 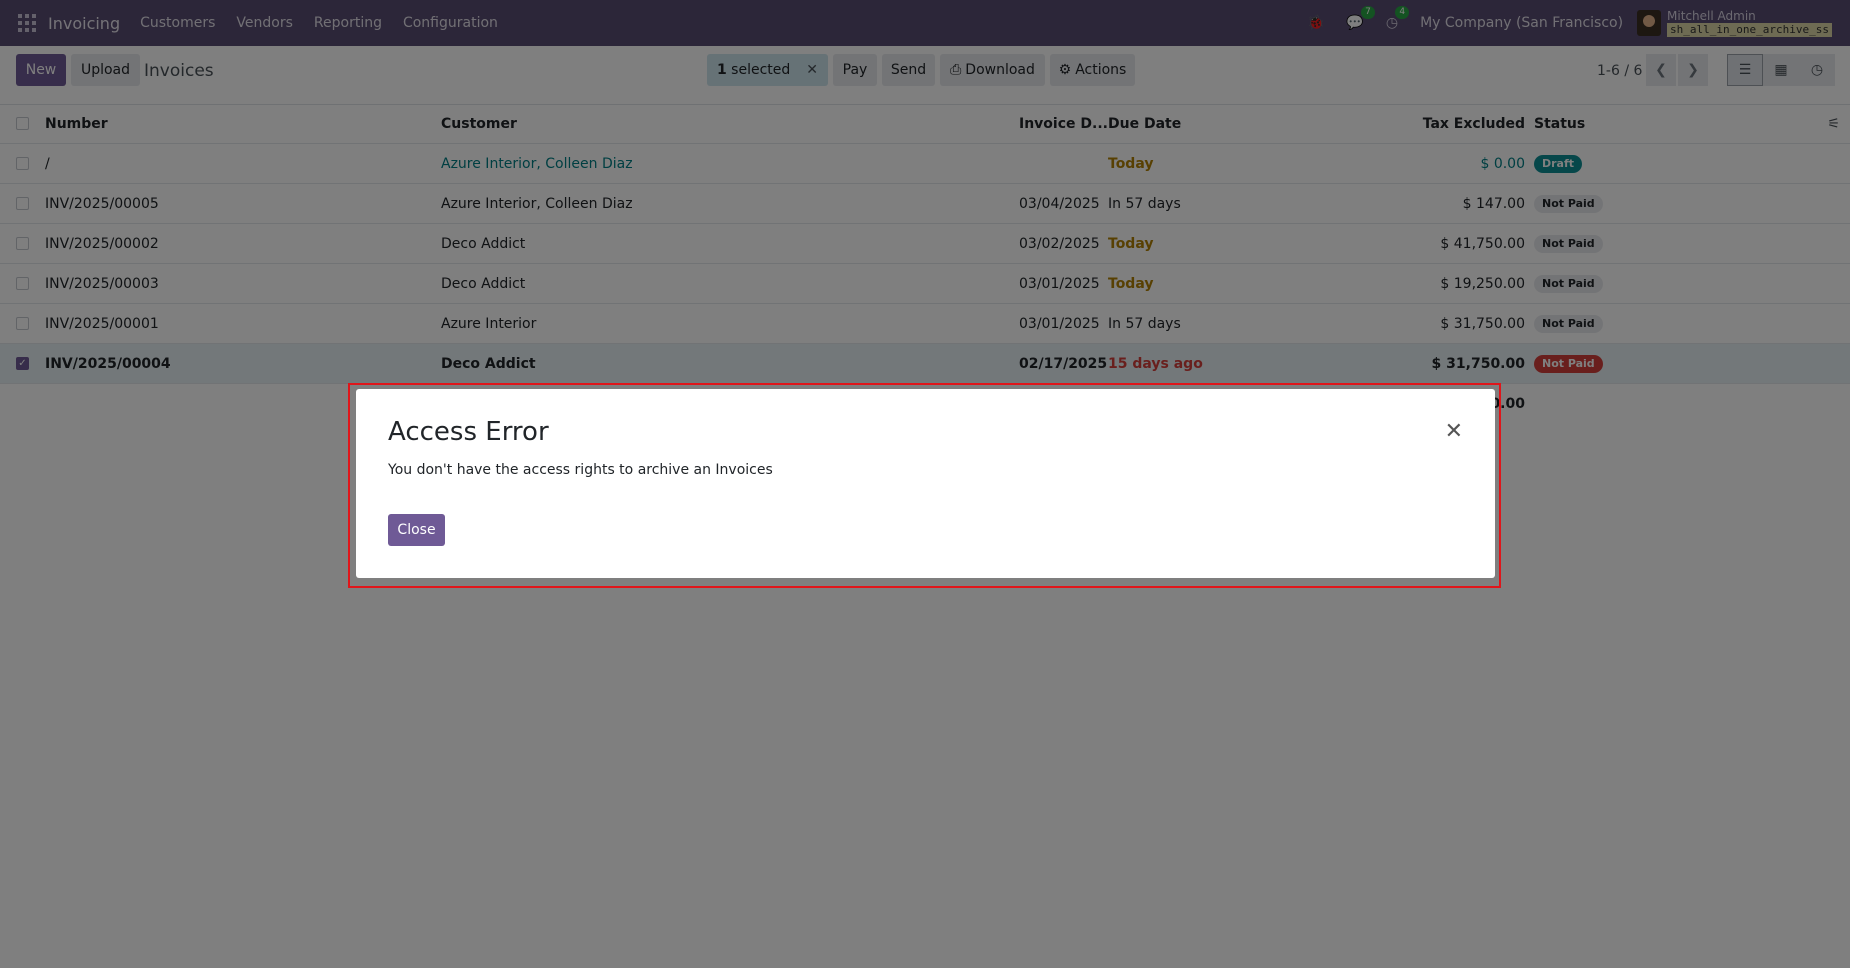 I want to click on close-icon: ✕, so click(x=1454, y=431).